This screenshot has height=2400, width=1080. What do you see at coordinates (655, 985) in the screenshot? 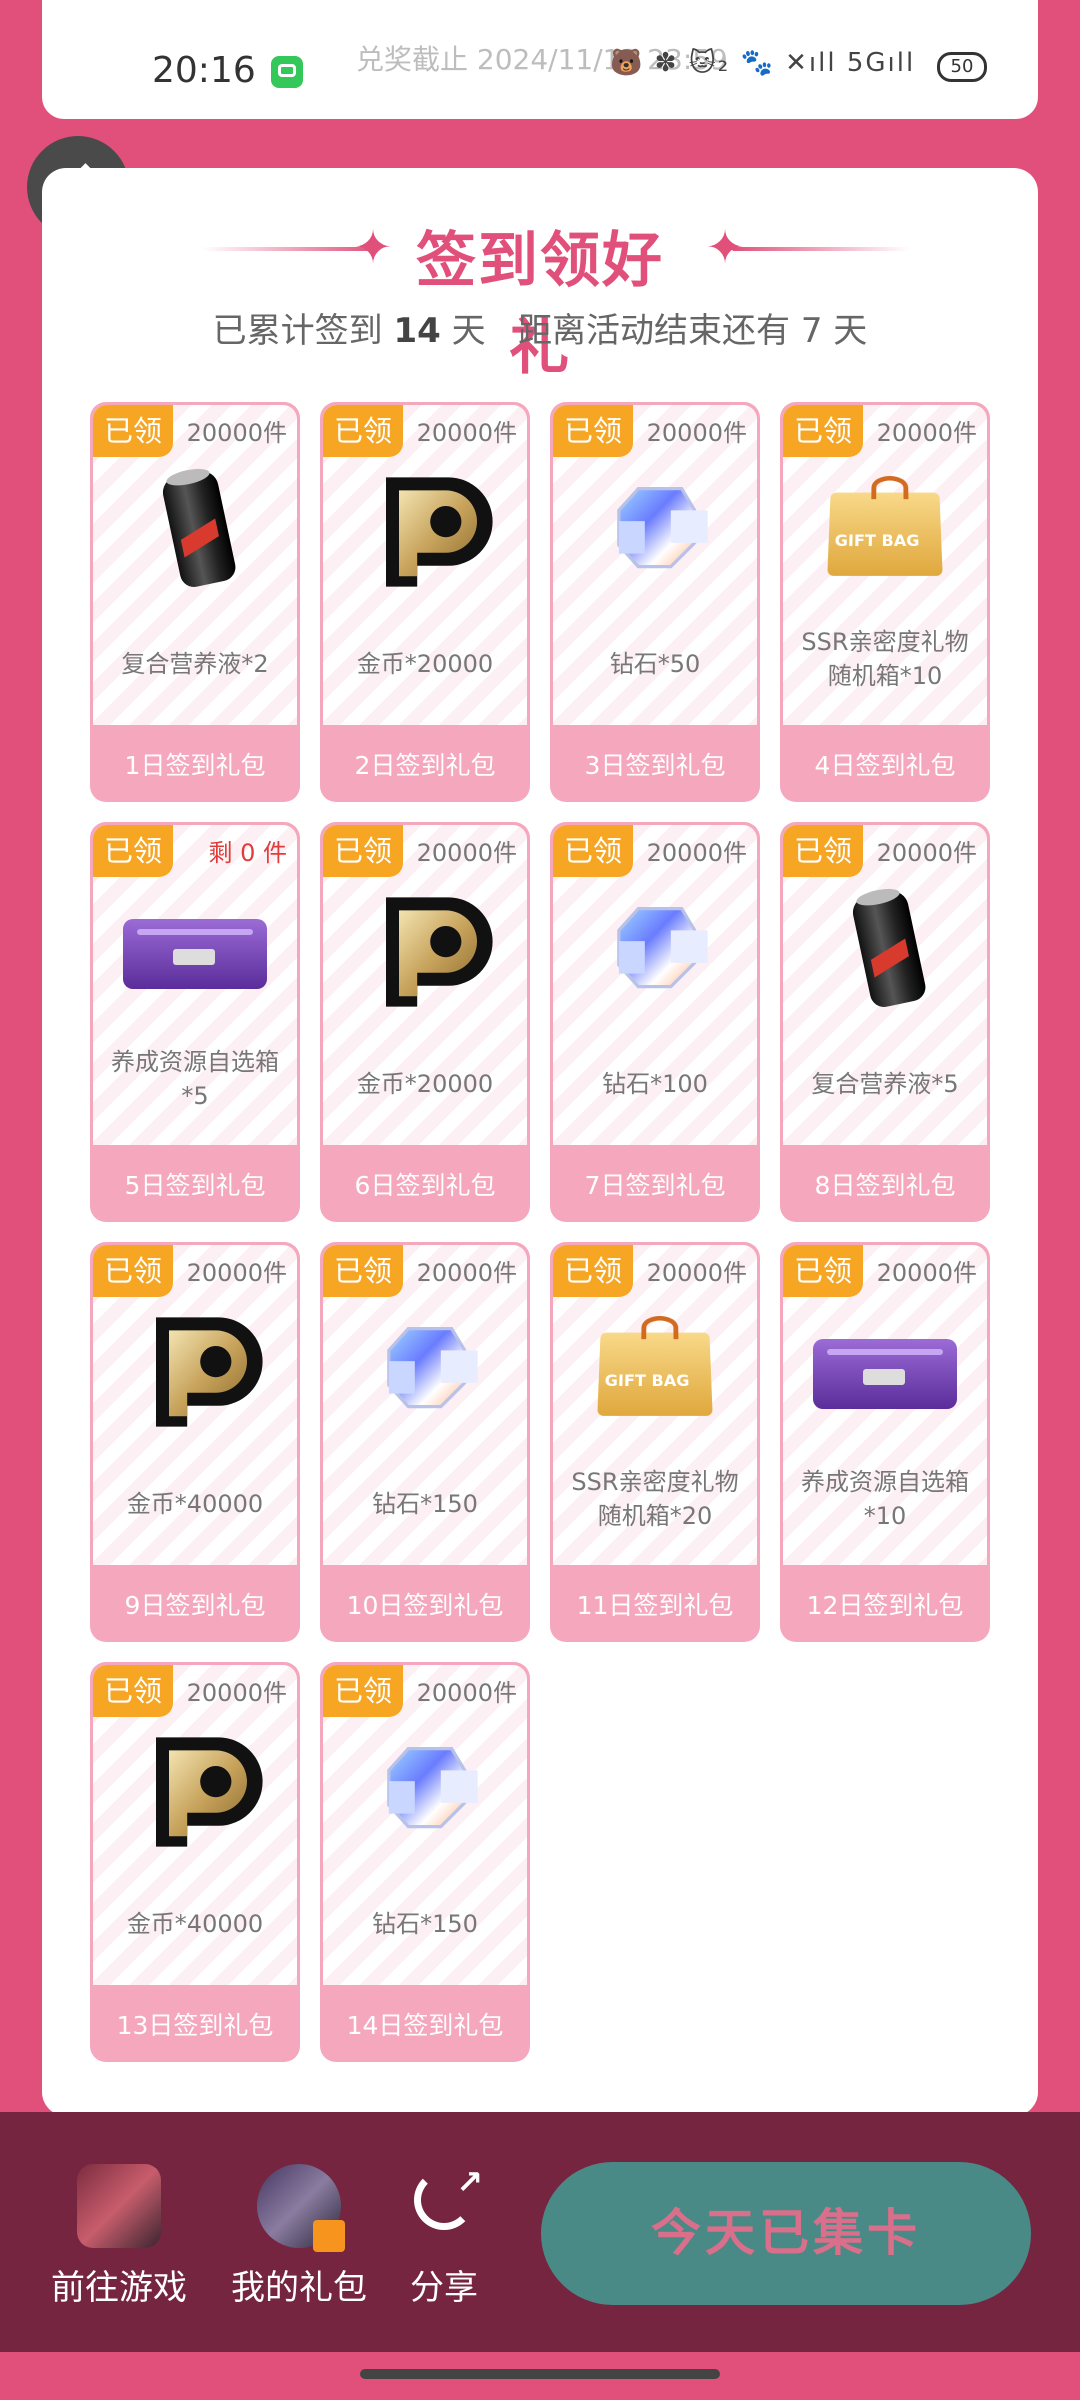
I see `gift-card-body: 已领 20000件钻石*100` at bounding box center [655, 985].